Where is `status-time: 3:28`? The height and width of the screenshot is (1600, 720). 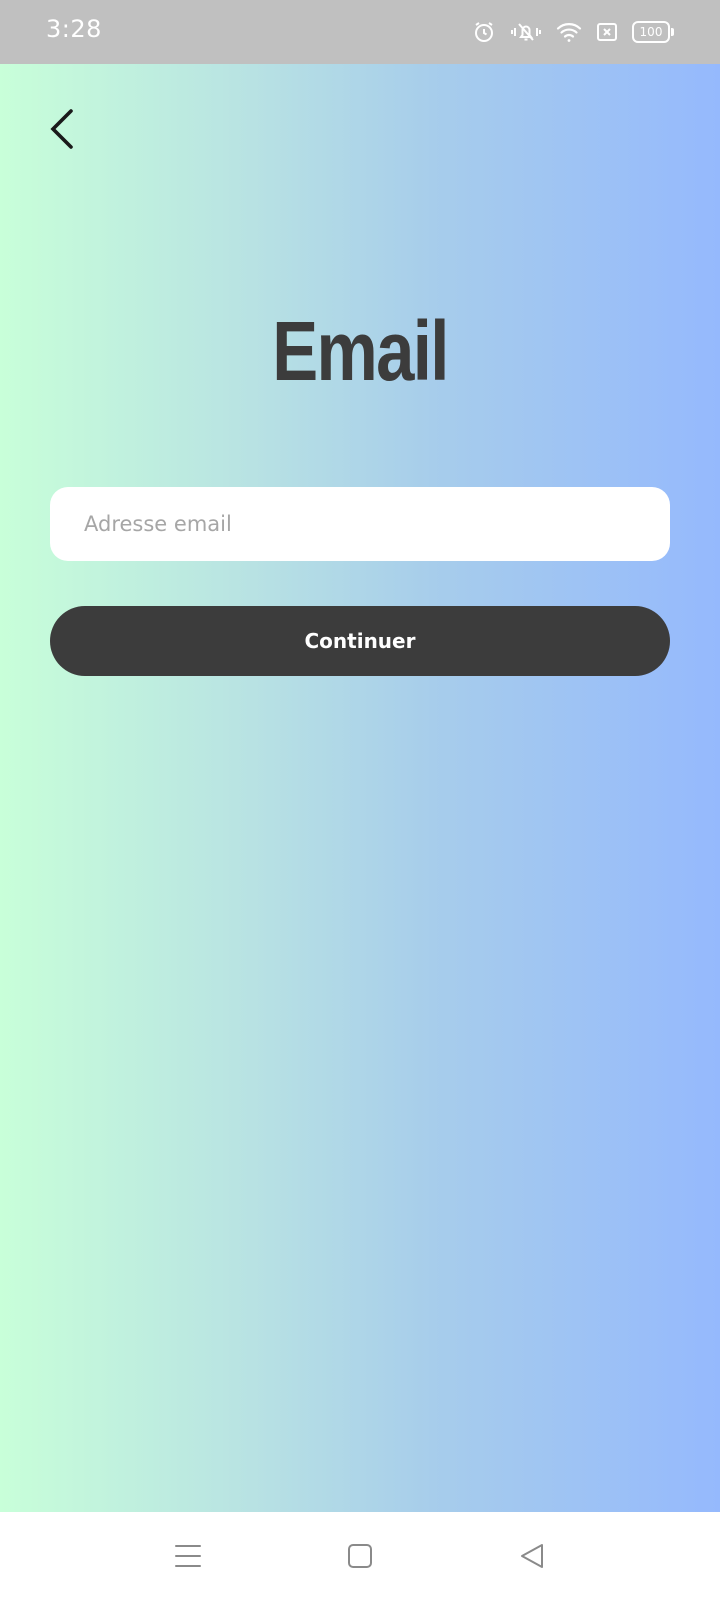 status-time: 3:28 is located at coordinates (74, 29).